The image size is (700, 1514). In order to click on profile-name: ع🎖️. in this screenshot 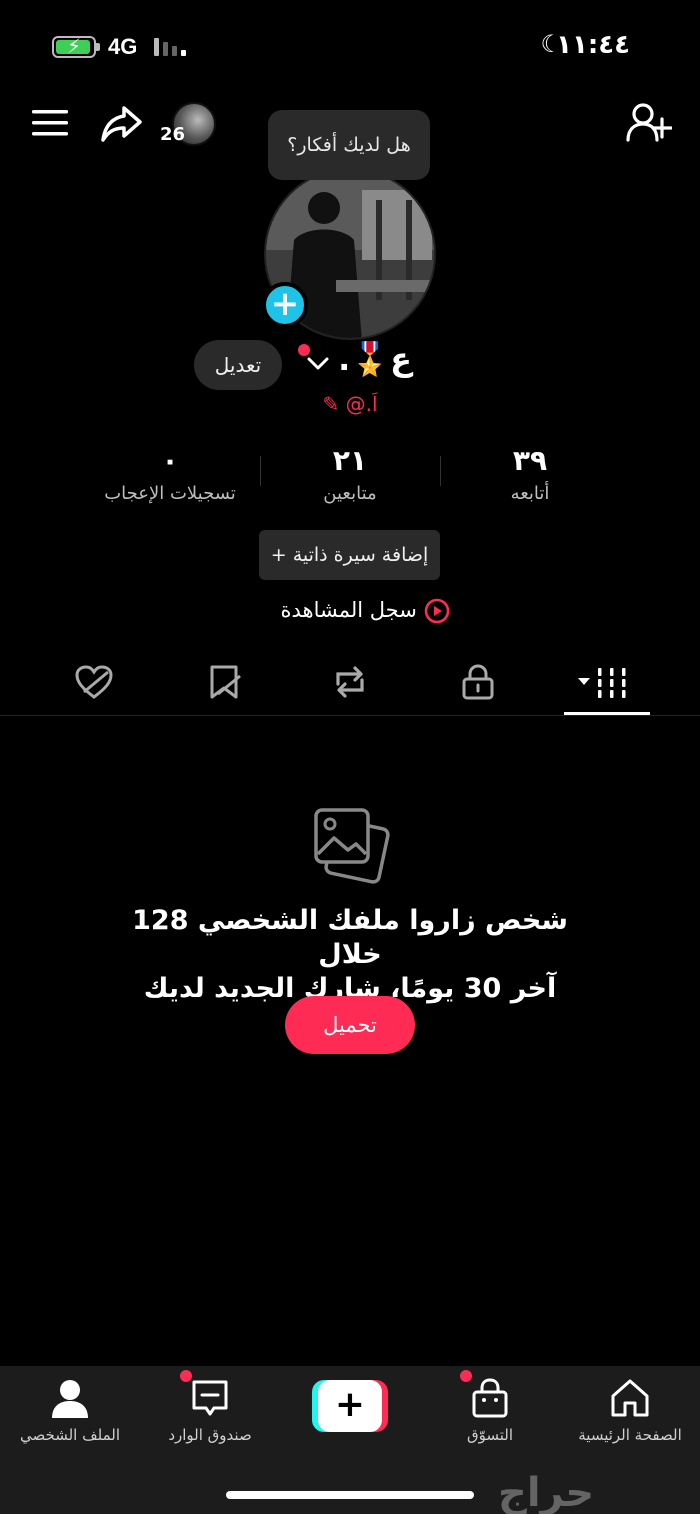, I will do `click(375, 359)`.